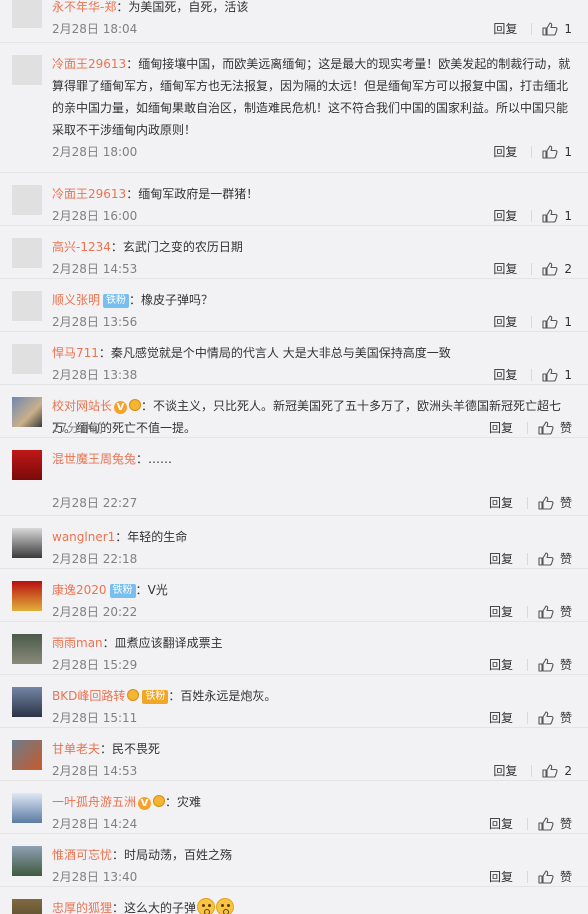 This screenshot has width=588, height=914. What do you see at coordinates (88, 696) in the screenshot?
I see `username-link: BKD峰回路转` at bounding box center [88, 696].